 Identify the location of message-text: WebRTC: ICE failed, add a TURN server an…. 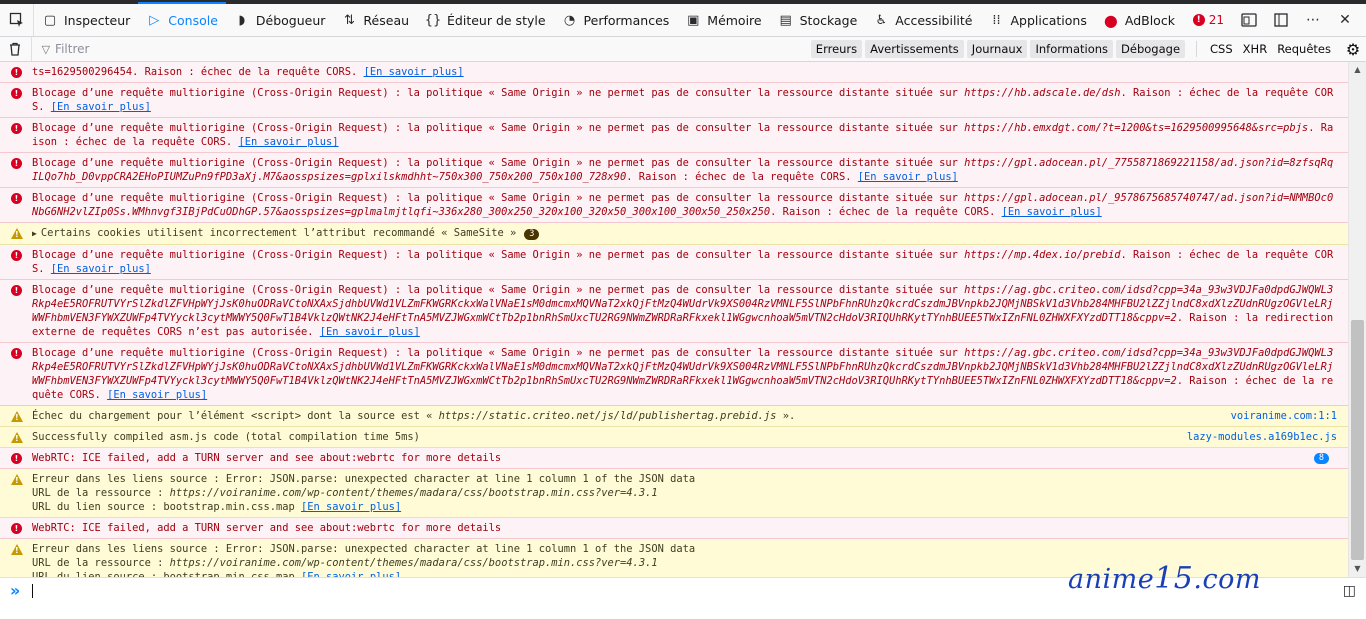
(684, 458).